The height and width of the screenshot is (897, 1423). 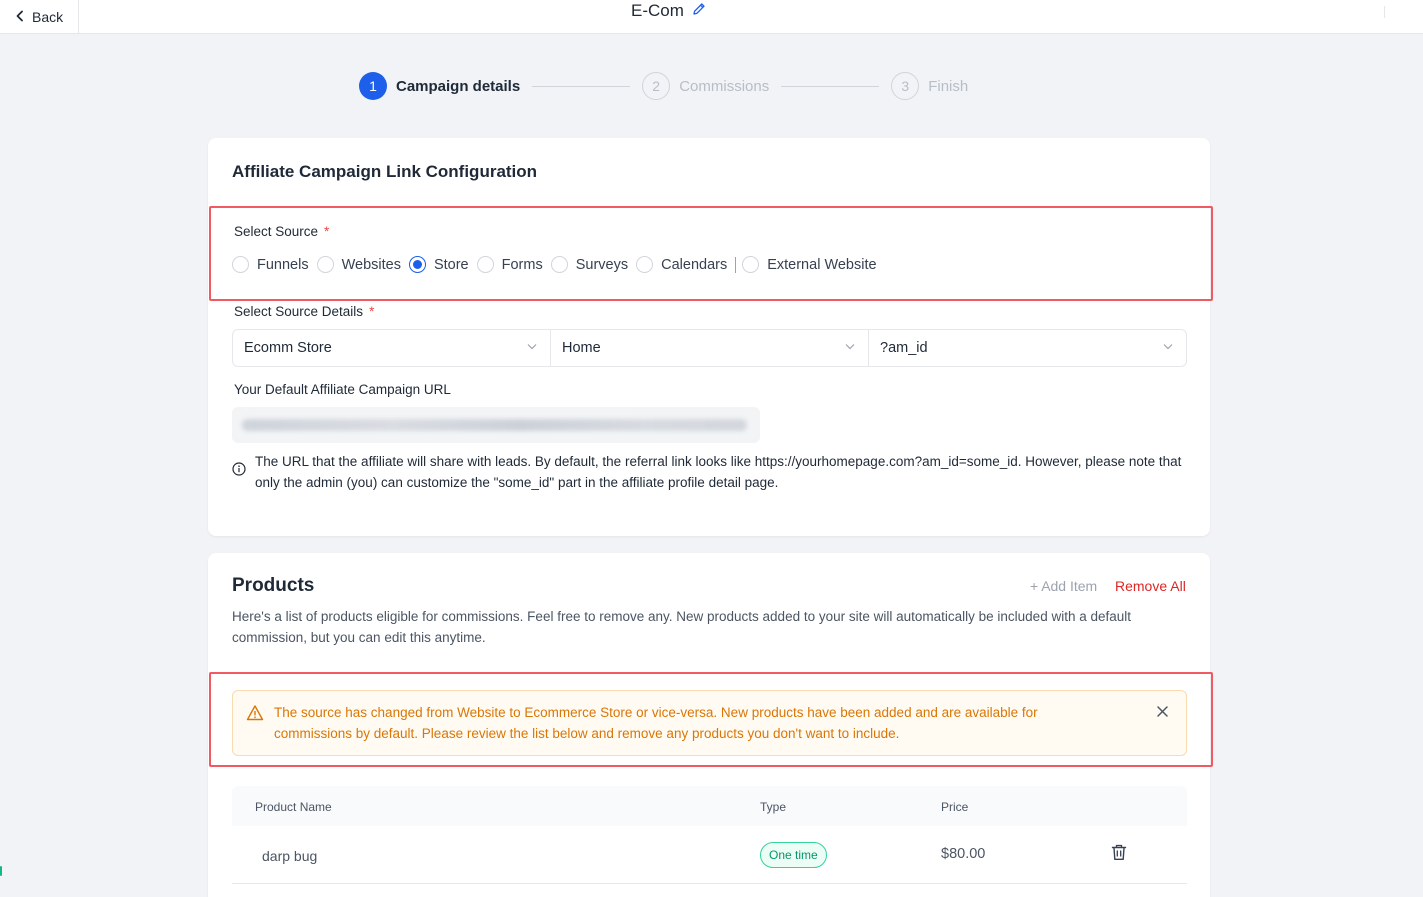 What do you see at coordinates (709, 855) in the screenshot?
I see `table-row: darp bug One time $80.00` at bounding box center [709, 855].